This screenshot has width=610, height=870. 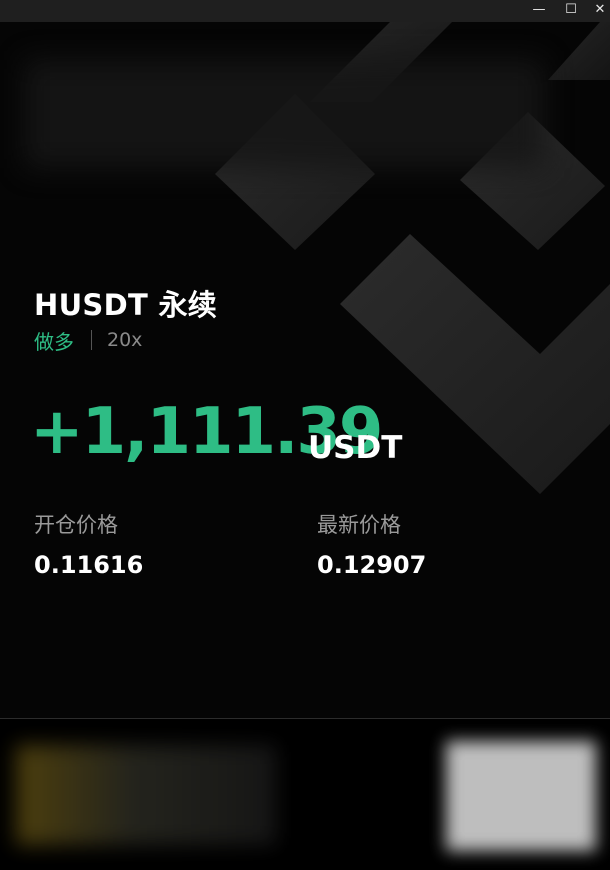 I want to click on close-button: ✕, so click(x=597, y=11).